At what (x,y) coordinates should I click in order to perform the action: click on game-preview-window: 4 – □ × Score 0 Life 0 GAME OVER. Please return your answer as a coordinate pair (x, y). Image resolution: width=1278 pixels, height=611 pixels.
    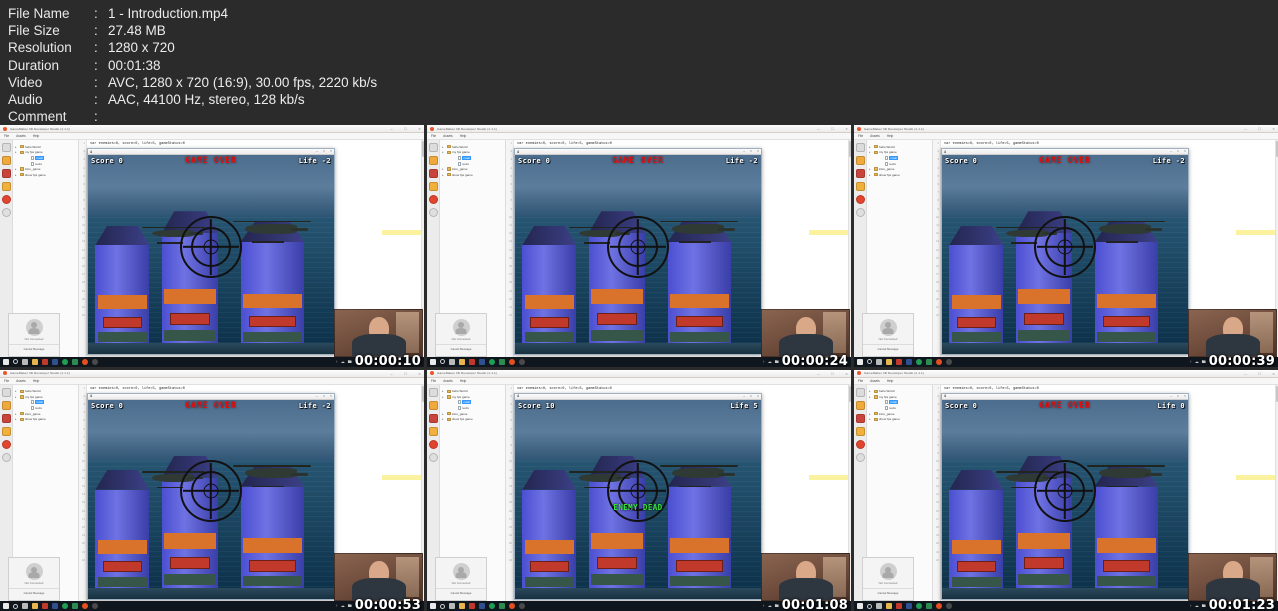
    Looking at the image, I should click on (1065, 496).